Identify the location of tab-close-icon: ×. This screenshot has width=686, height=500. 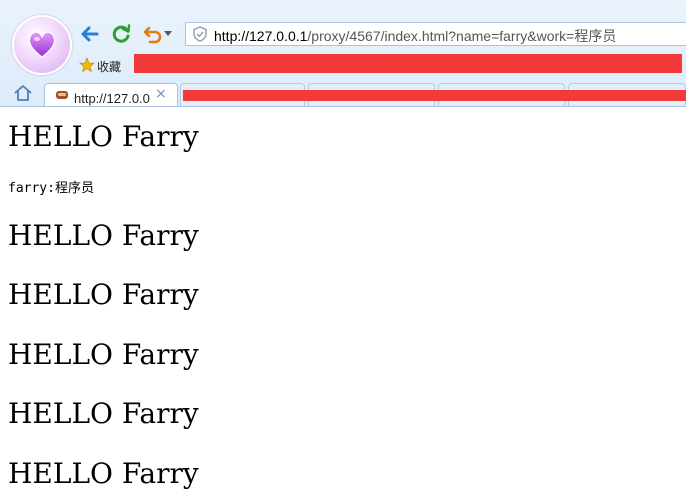
(161, 94).